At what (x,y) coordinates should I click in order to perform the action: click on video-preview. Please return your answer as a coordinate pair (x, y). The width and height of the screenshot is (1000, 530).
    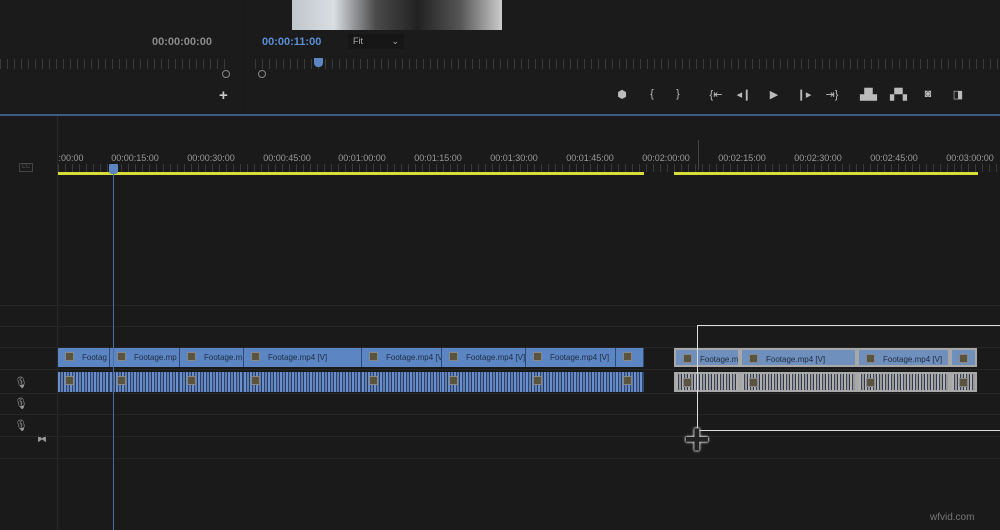
    Looking at the image, I should click on (397, 15).